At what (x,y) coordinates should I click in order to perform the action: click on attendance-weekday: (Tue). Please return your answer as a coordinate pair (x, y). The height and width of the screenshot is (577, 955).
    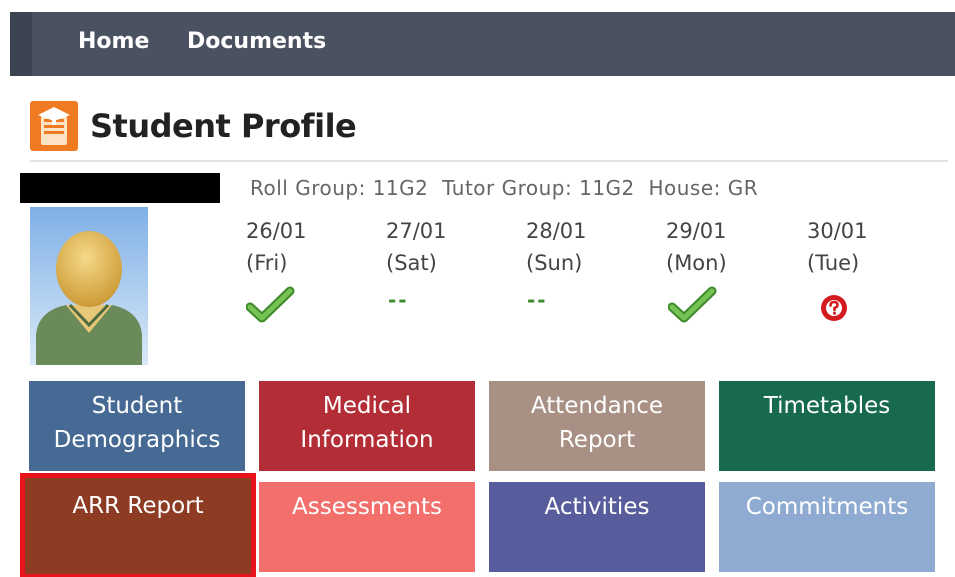
    Looking at the image, I should click on (833, 263).